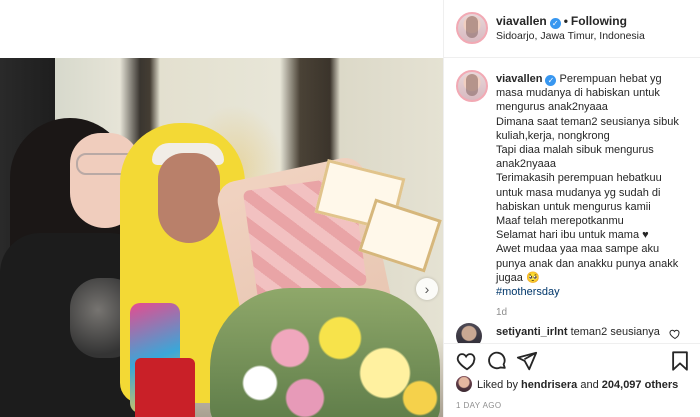  What do you see at coordinates (325, 352) in the screenshot?
I see `bouquet-flowers` at bounding box center [325, 352].